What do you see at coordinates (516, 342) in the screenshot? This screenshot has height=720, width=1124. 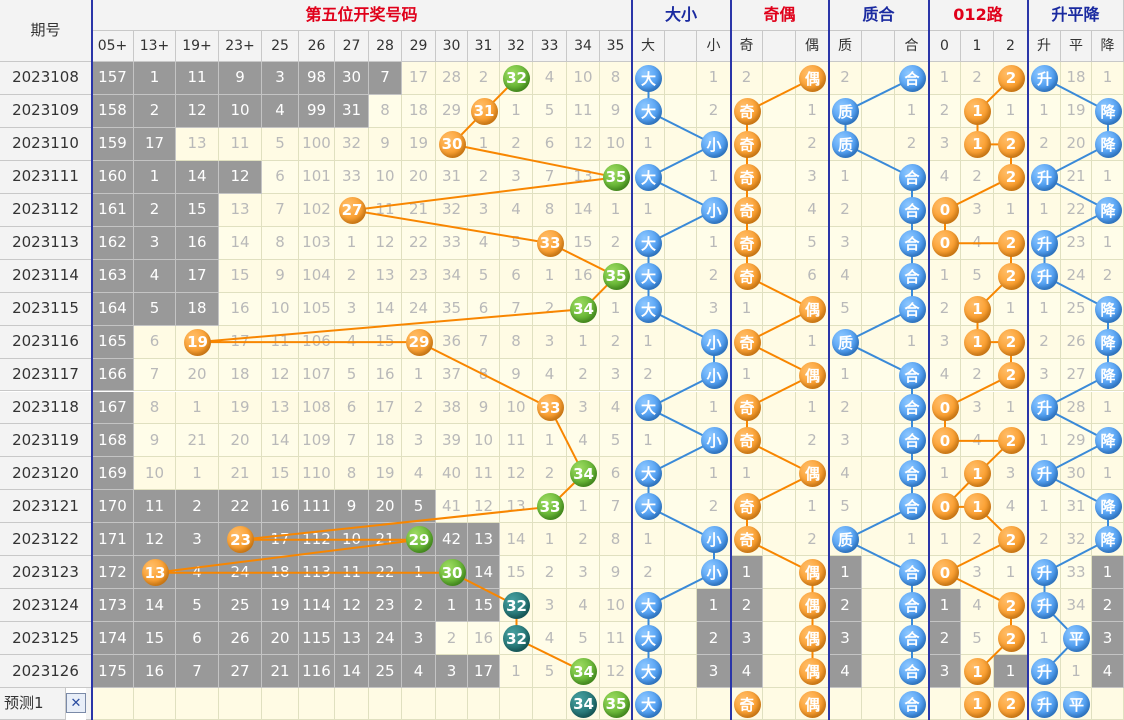 I see `number-cell: 8` at bounding box center [516, 342].